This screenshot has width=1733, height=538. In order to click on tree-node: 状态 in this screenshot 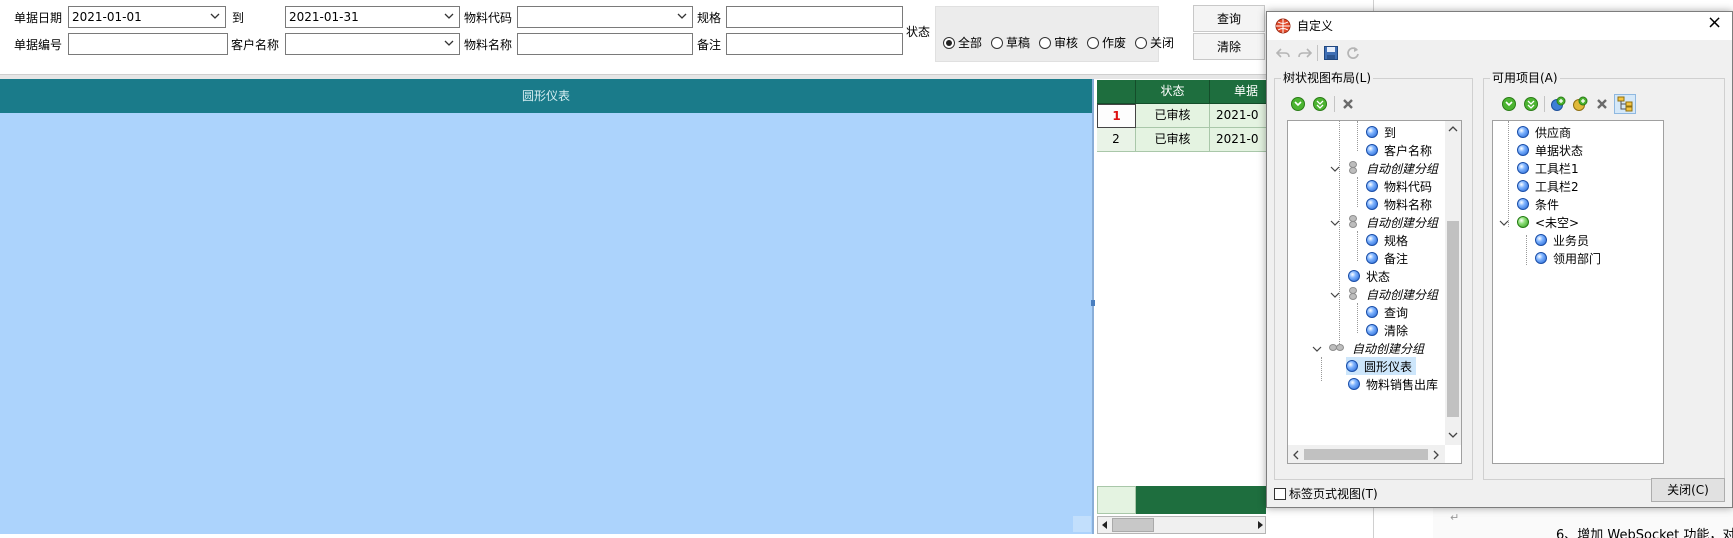, I will do `click(1369, 276)`.